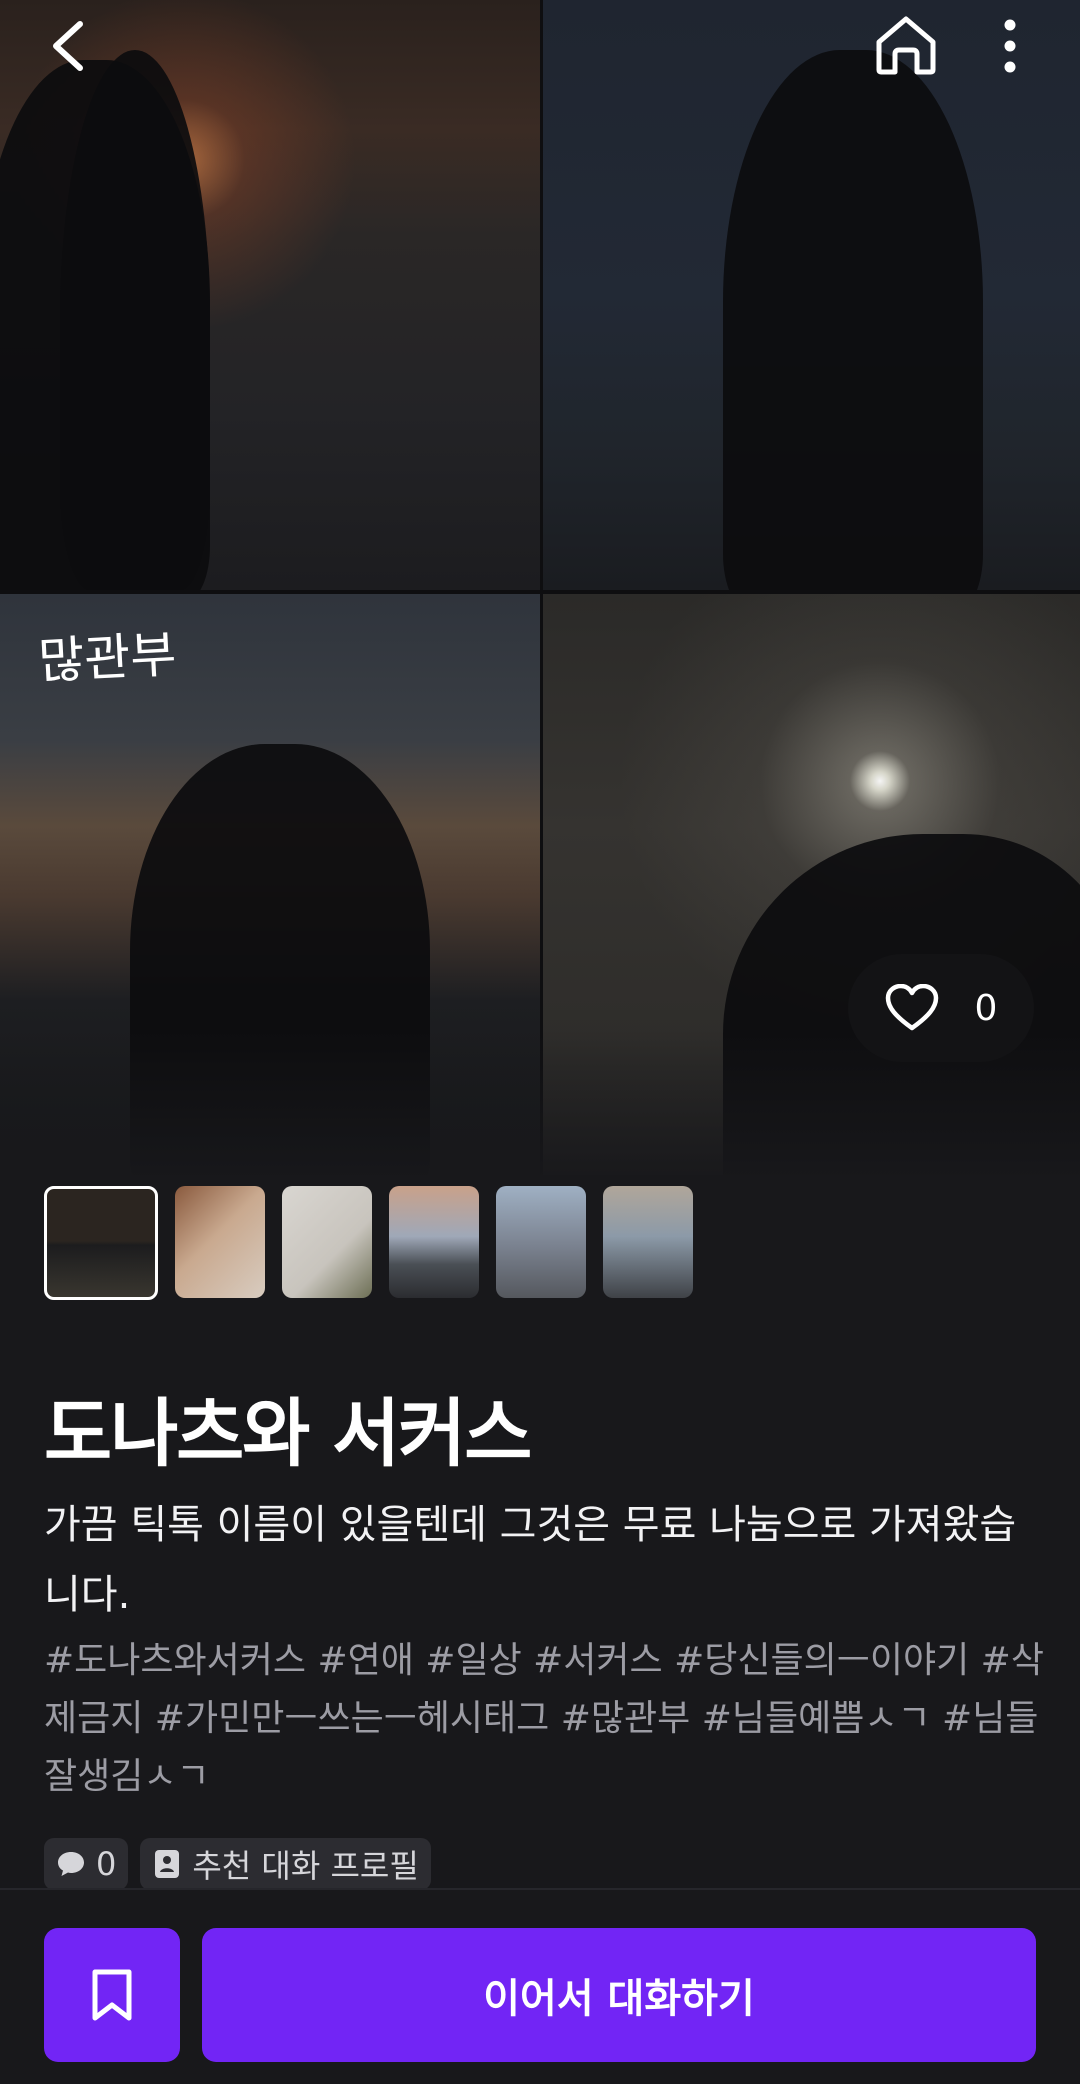 This screenshot has height=2084, width=1080. Describe the element at coordinates (106, 1864) in the screenshot. I see `comment-count: 0` at that location.